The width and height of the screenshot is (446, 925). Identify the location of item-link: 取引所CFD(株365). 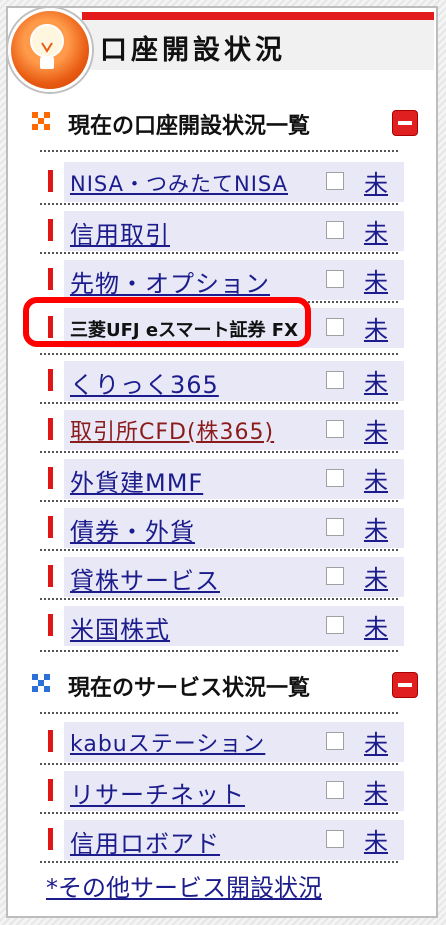
(172, 430).